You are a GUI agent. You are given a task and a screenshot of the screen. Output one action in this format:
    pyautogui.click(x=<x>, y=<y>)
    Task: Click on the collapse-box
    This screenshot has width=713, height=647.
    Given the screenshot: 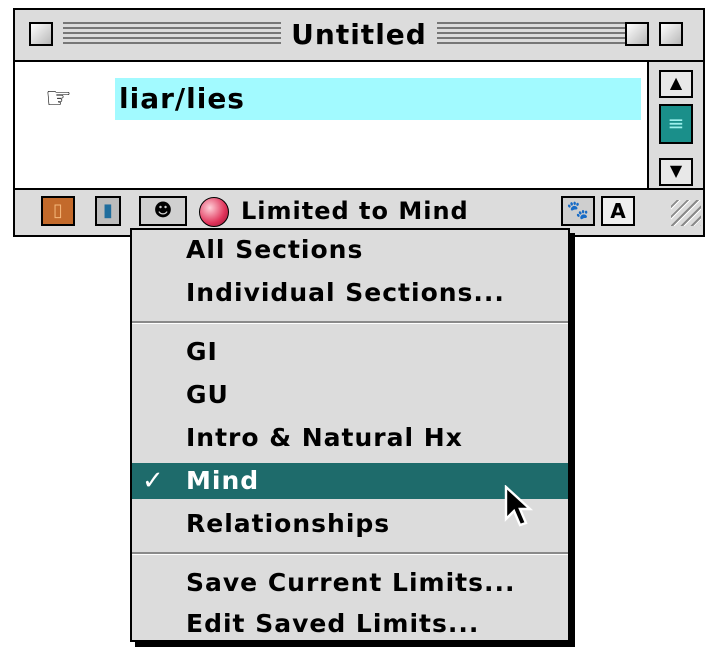 What is the action you would take?
    pyautogui.click(x=671, y=34)
    